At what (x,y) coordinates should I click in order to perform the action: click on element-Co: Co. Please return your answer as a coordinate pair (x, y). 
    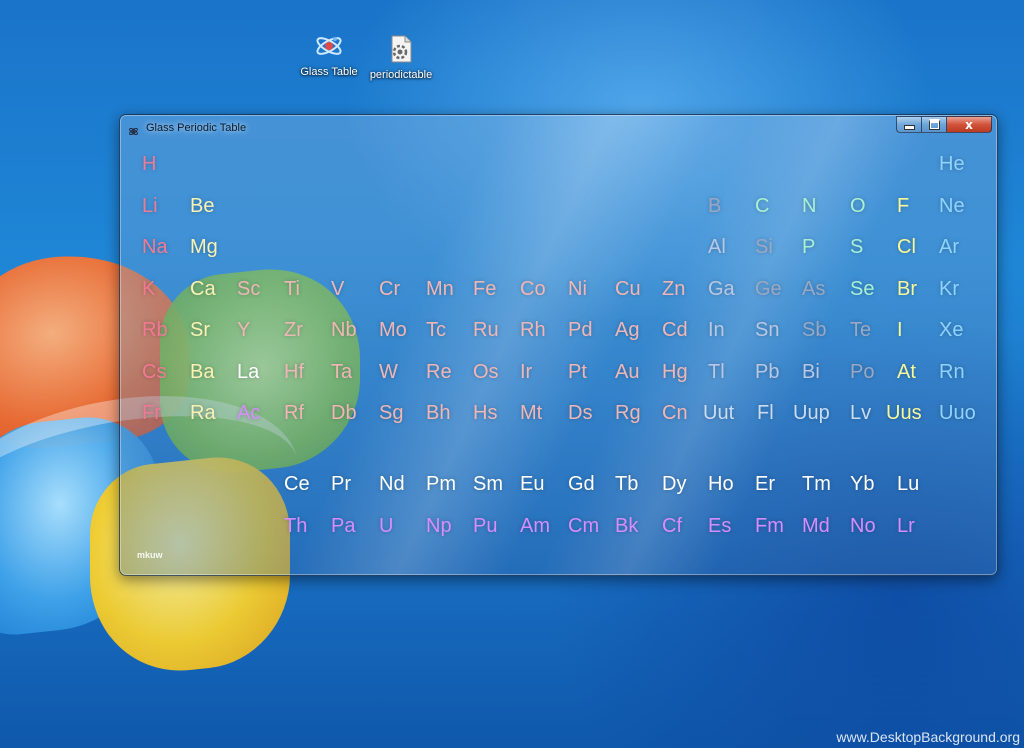
    Looking at the image, I should click on (533, 289).